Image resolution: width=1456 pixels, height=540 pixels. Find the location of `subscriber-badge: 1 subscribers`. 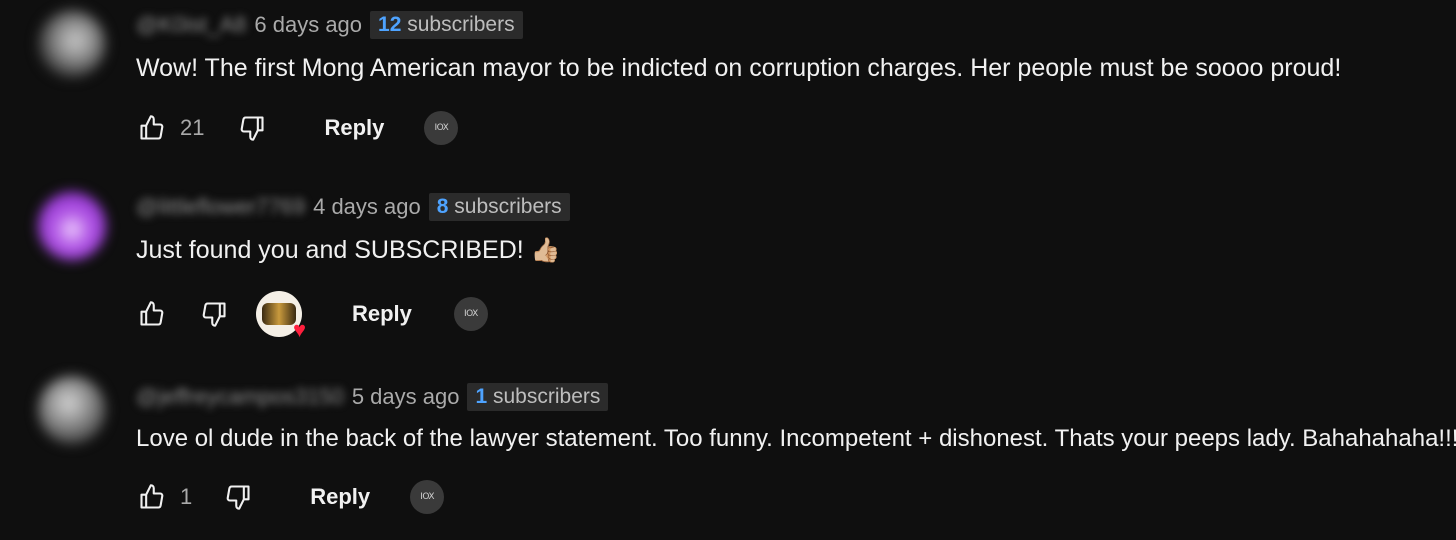

subscriber-badge: 1 subscribers is located at coordinates (538, 397).